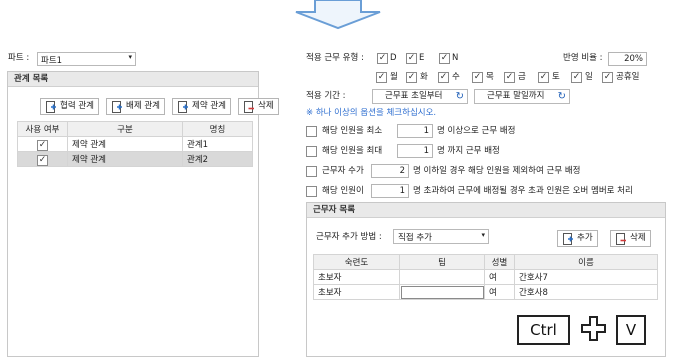 This screenshot has height=357, width=675. Describe the element at coordinates (543, 77) in the screenshot. I see `day-sat-checkbox: ✓` at that location.